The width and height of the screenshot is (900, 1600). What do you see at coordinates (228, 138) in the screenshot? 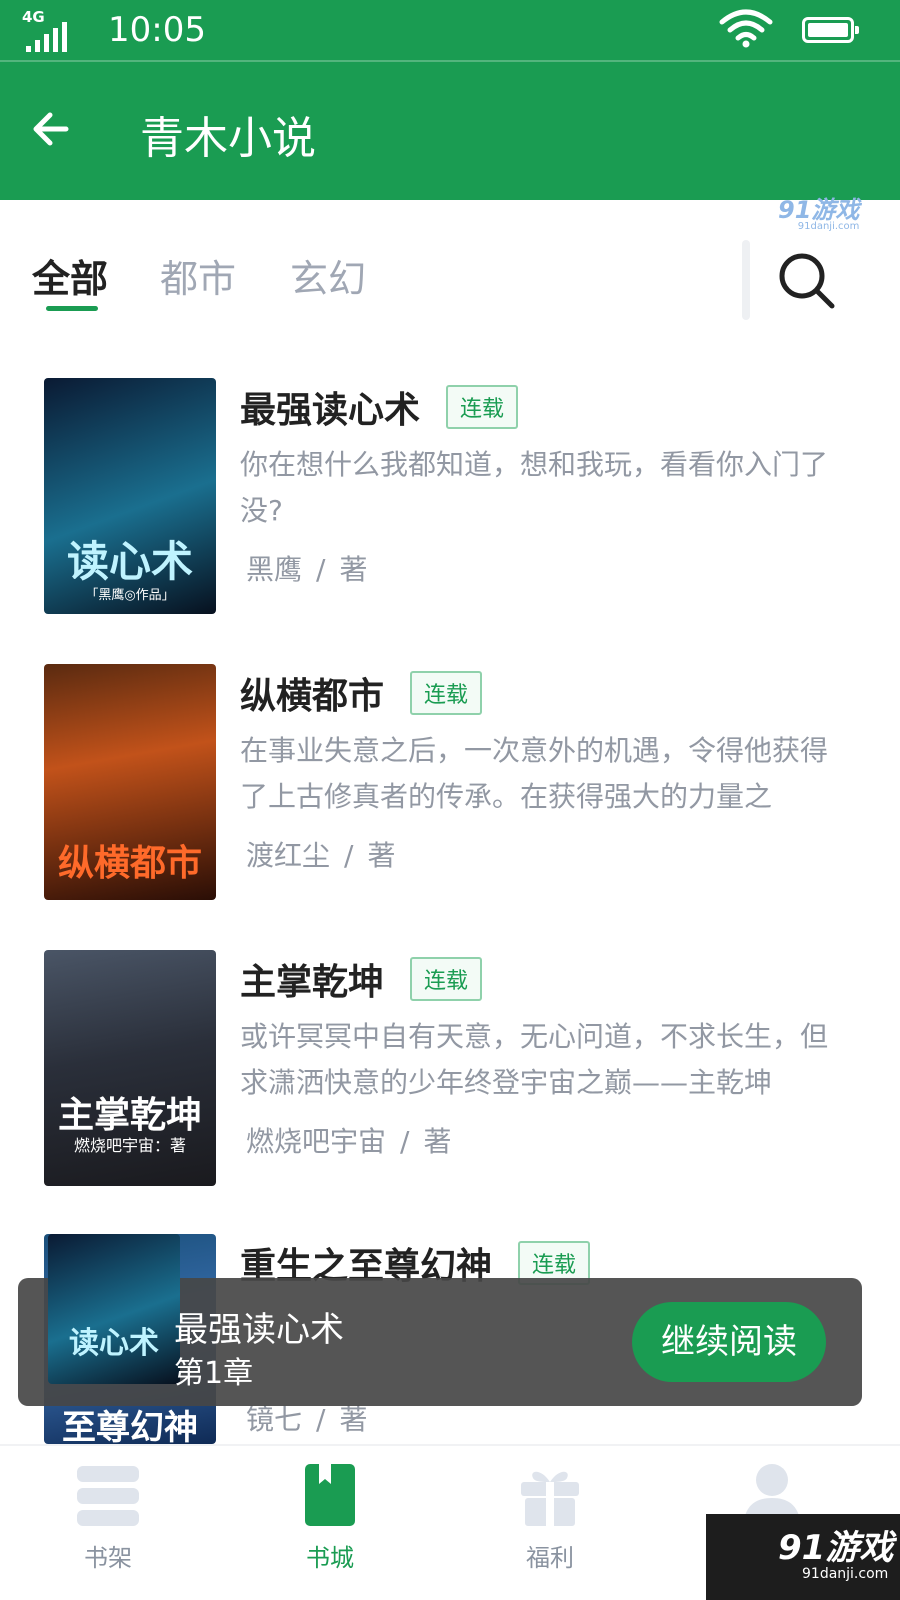
I see `page-title: 青木小说` at bounding box center [228, 138].